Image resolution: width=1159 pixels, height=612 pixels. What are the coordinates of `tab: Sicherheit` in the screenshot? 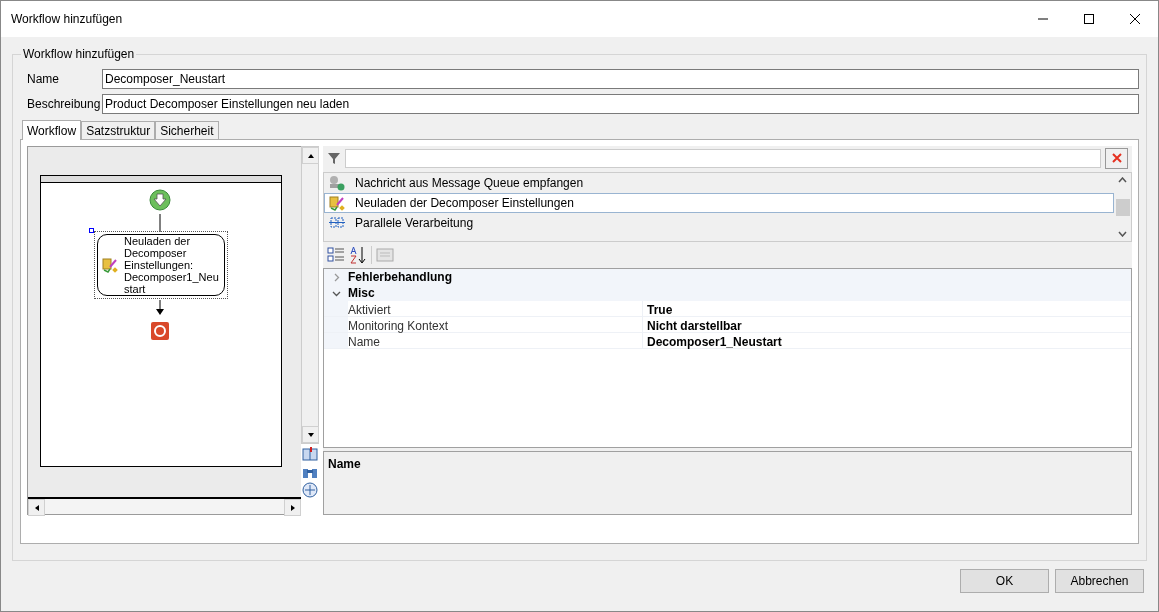 It's located at (187, 130).